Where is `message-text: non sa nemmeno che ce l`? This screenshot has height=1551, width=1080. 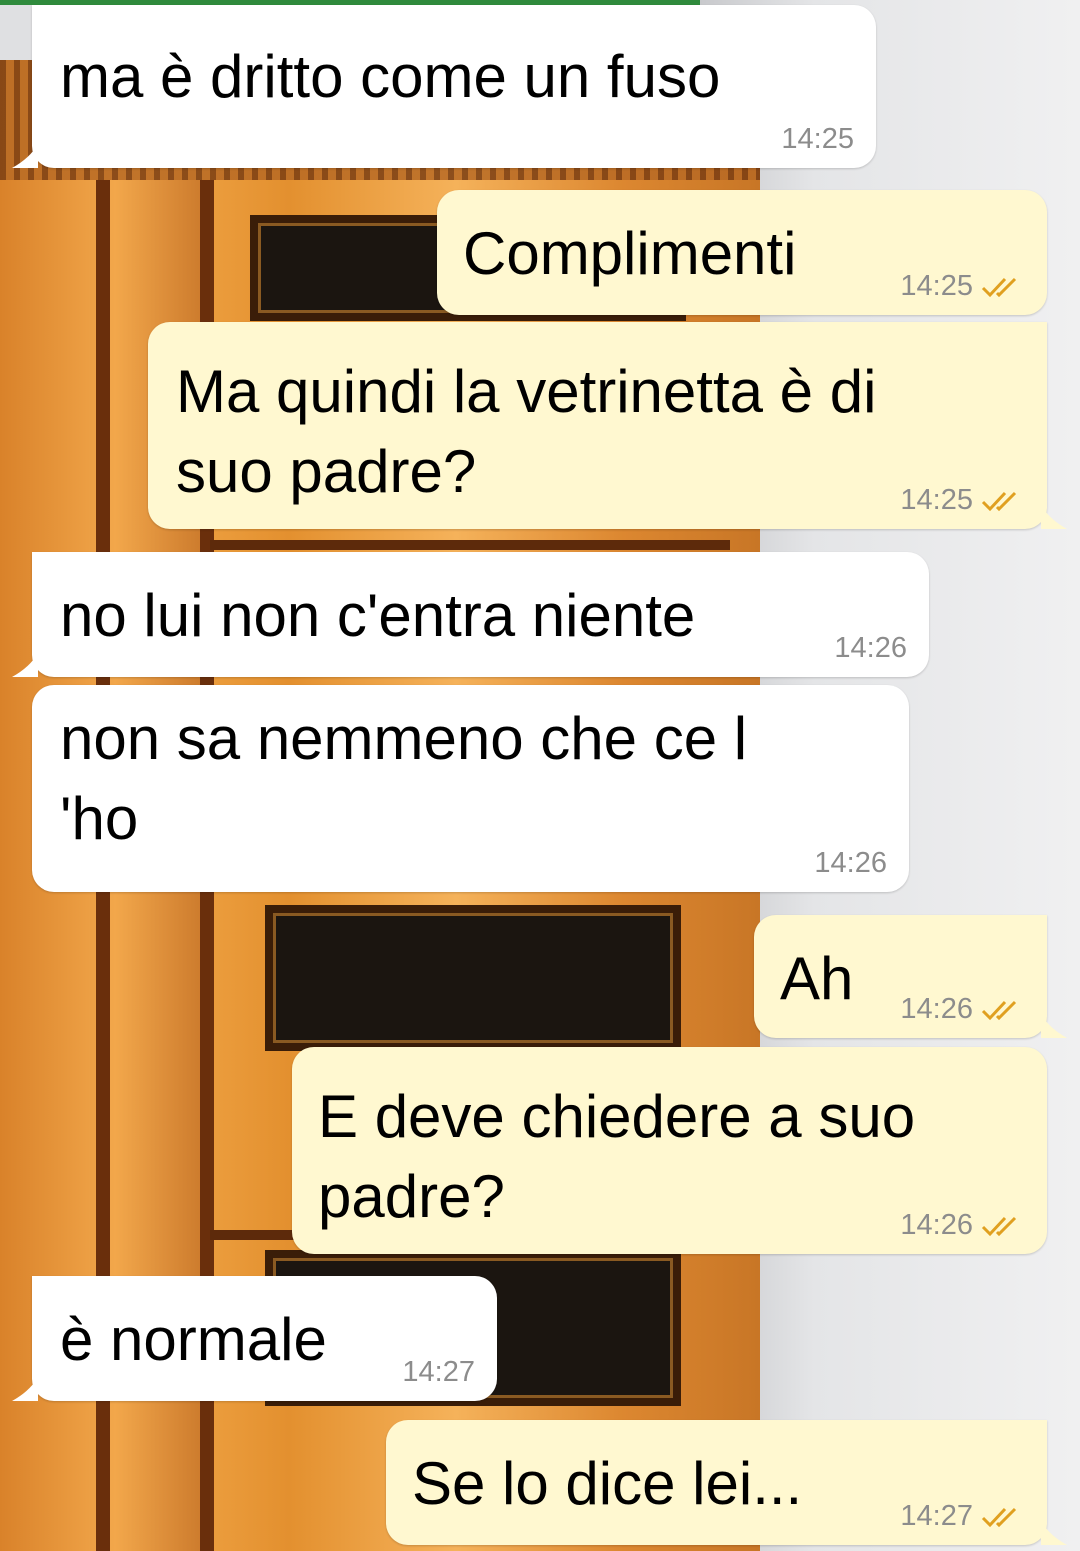 message-text: non sa nemmeno che ce l is located at coordinates (404, 738).